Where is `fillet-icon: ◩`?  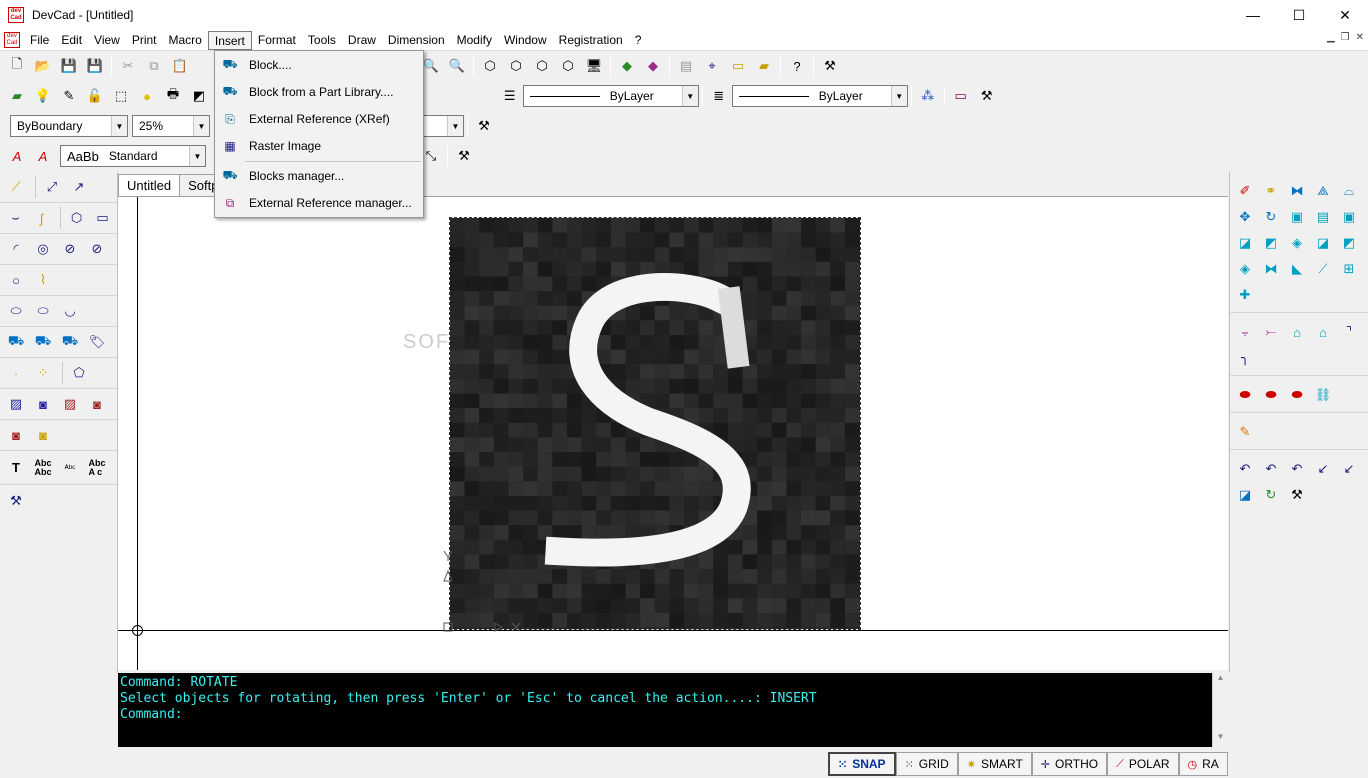 fillet-icon: ◩ is located at coordinates (1271, 243).